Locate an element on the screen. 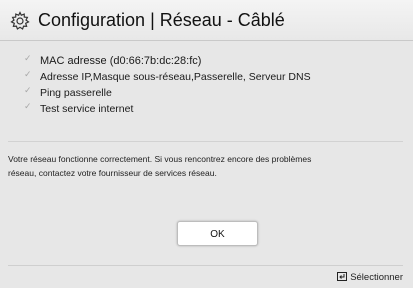 The width and height of the screenshot is (413, 288). select-hint: Sélectionner is located at coordinates (370, 278).